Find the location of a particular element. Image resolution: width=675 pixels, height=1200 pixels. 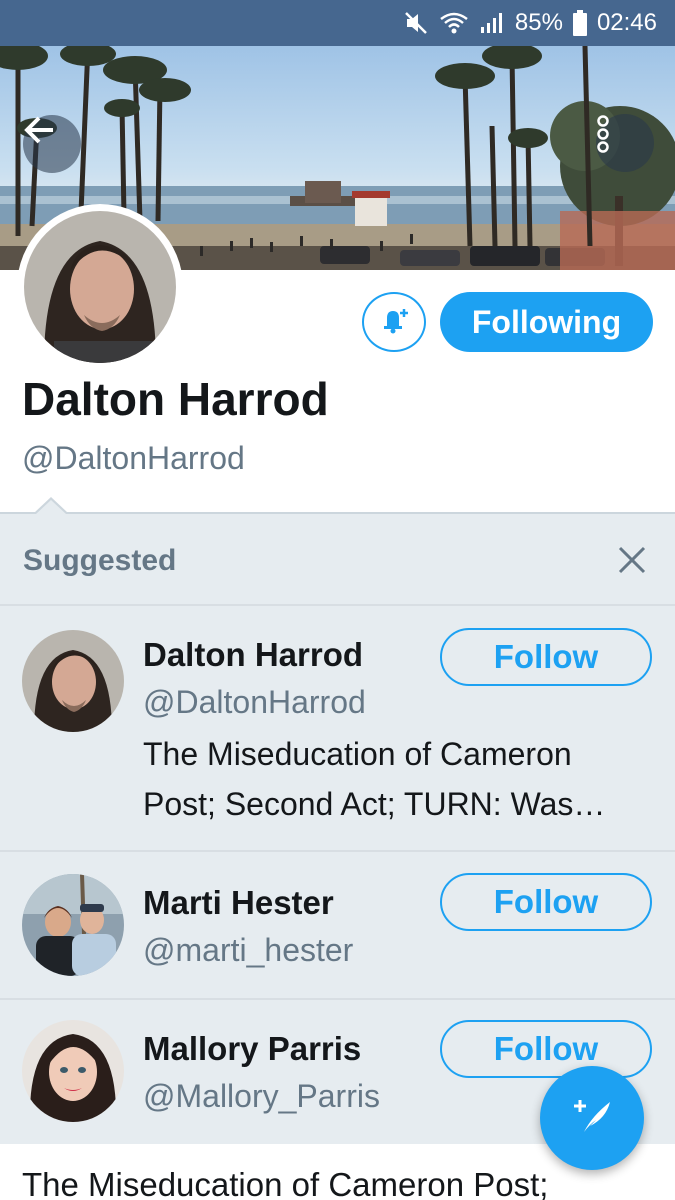

battery-icon is located at coordinates (579, 23).